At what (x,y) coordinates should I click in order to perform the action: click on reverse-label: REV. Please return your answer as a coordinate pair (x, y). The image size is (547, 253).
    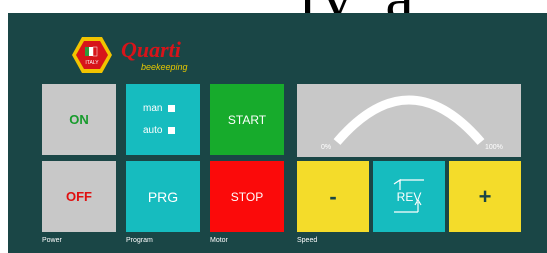
    Looking at the image, I should click on (409, 196).